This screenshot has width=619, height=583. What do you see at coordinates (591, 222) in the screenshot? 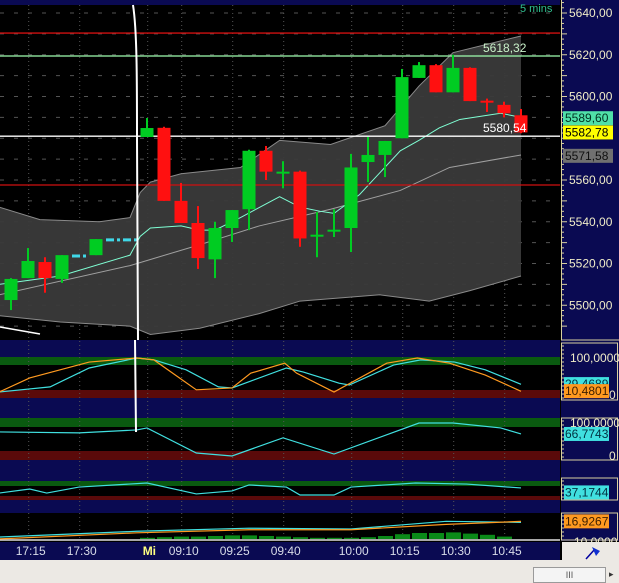
I see `price-axis-label: 5540,00` at bounding box center [591, 222].